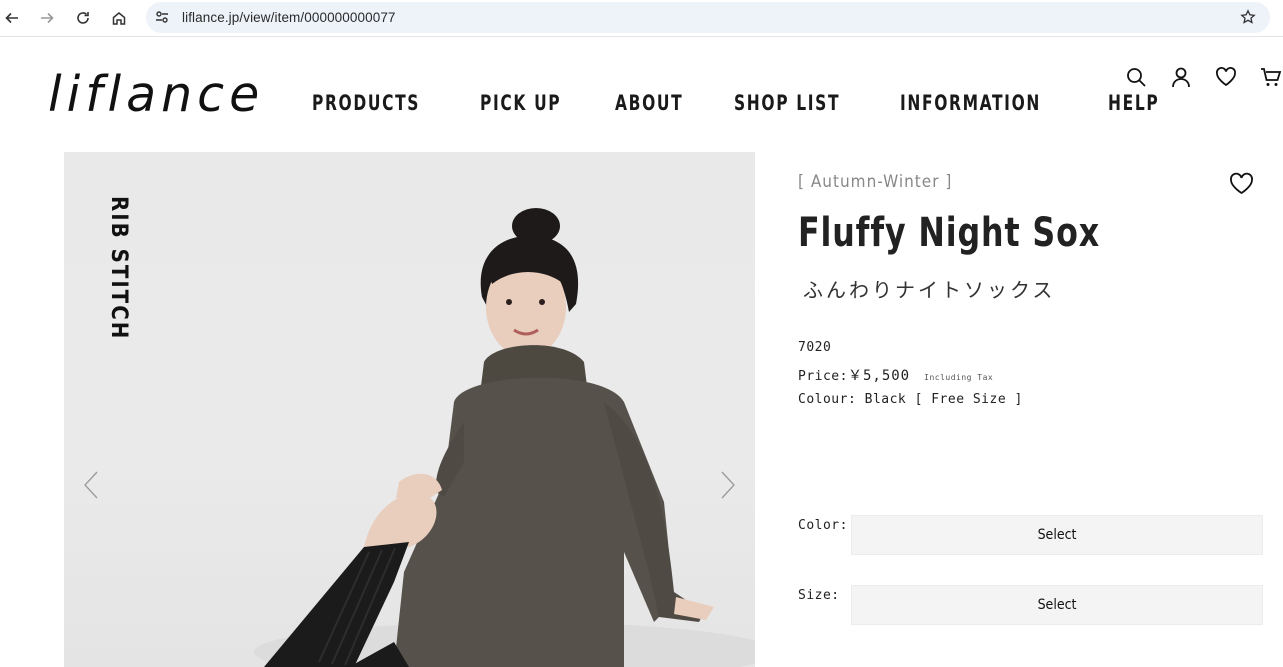  What do you see at coordinates (815, 347) in the screenshot?
I see `product-code: 7020` at bounding box center [815, 347].